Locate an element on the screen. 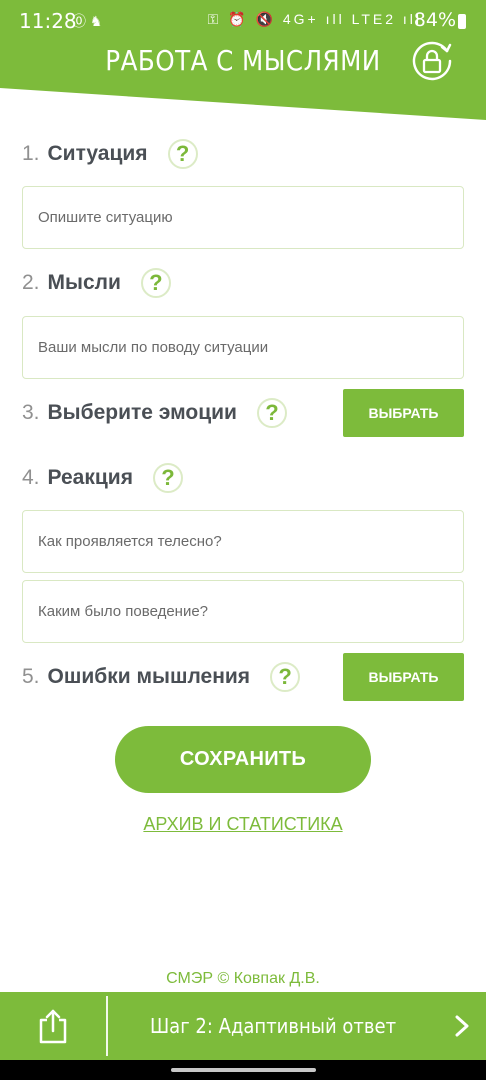  divider is located at coordinates (107, 1026).